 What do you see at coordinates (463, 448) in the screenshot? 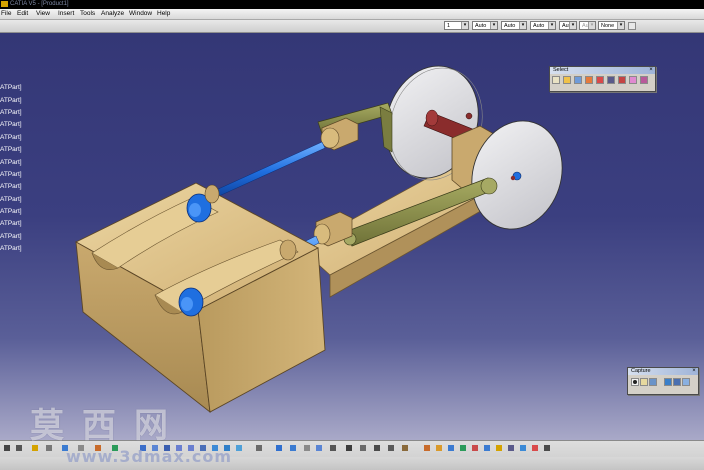
I see `replay-icon` at bounding box center [463, 448].